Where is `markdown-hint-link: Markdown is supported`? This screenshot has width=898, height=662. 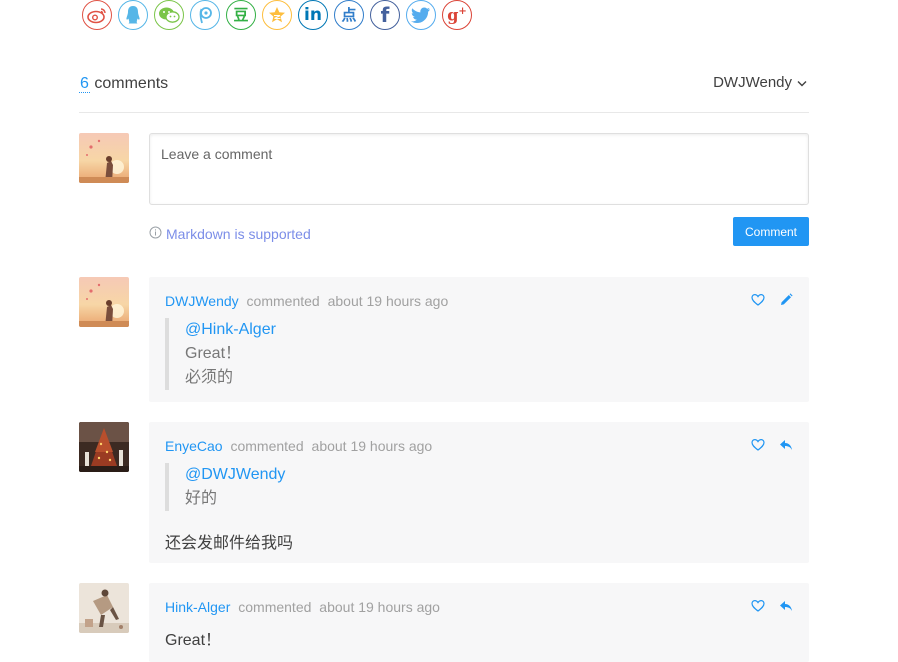 markdown-hint-link: Markdown is supported is located at coordinates (230, 234).